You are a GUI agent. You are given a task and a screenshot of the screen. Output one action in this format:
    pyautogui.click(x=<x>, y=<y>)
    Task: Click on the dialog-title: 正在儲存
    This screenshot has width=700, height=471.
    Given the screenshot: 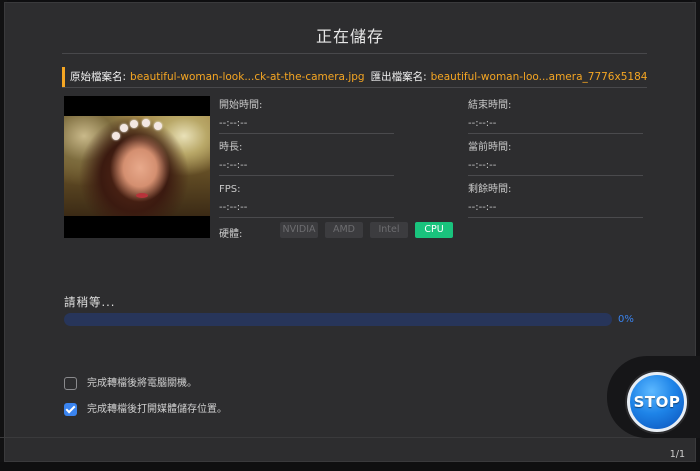 What is the action you would take?
    pyautogui.click(x=349, y=36)
    